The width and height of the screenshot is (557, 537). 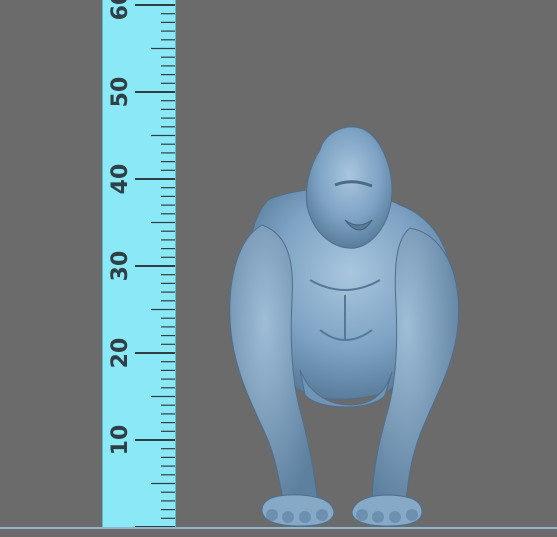 I want to click on gorilla-knuckles, so click(x=342, y=516).